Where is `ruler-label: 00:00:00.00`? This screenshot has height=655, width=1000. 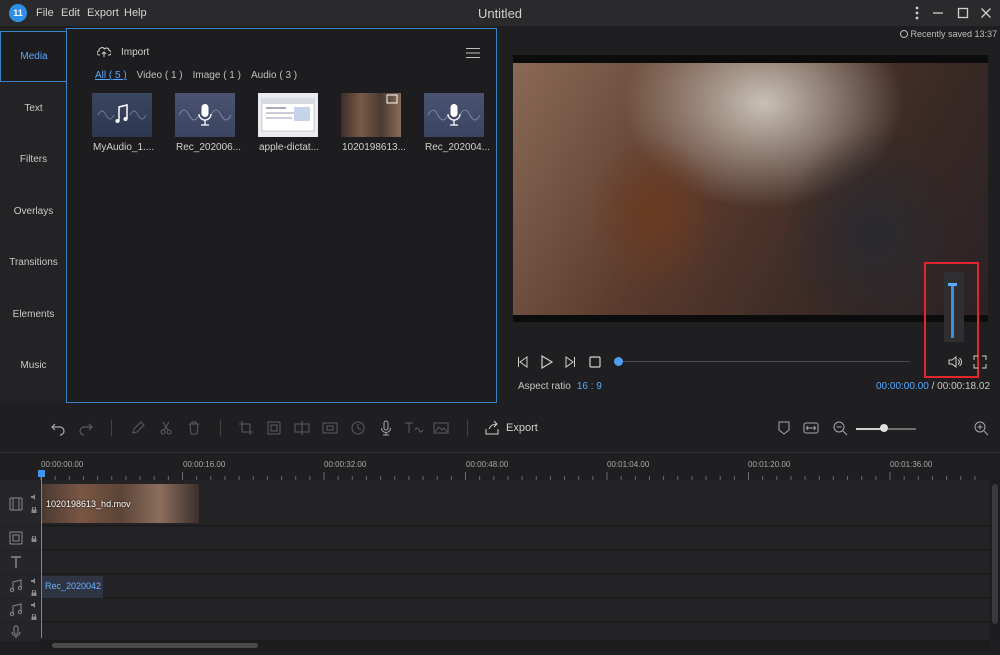
ruler-label: 00:00:00.00 is located at coordinates (62, 464).